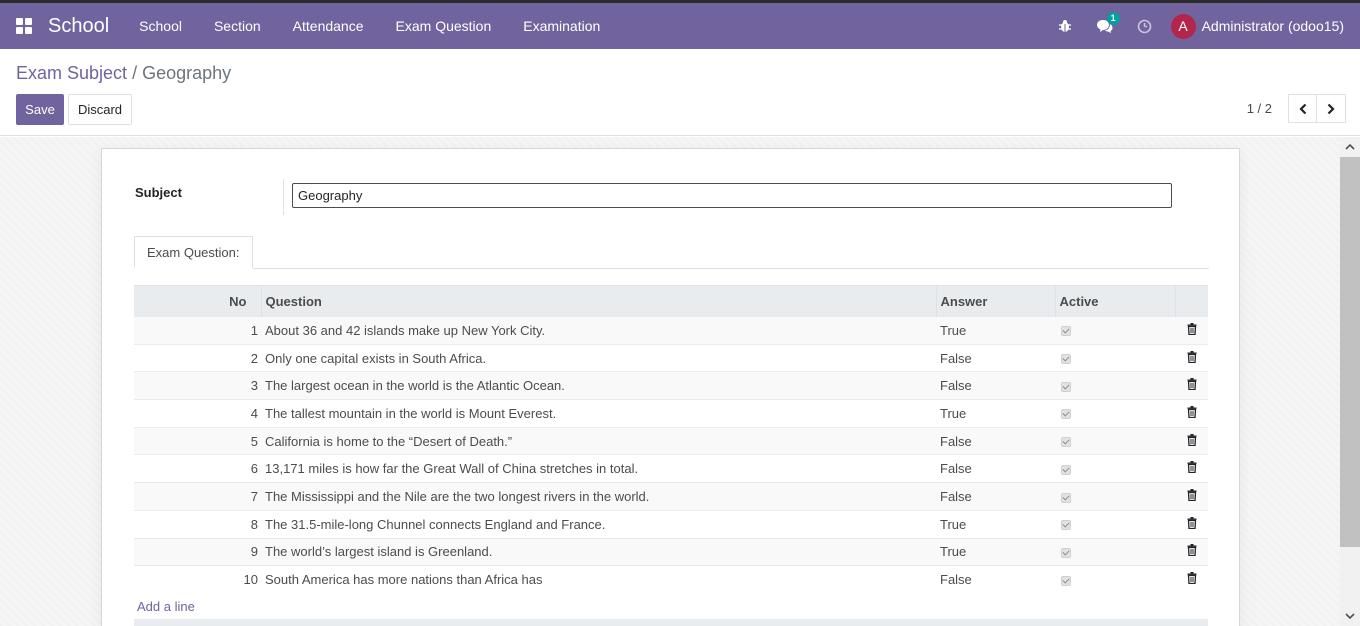 This screenshot has width=1360, height=626. What do you see at coordinates (1114, 301) in the screenshot?
I see `column-header-active: Active` at bounding box center [1114, 301].